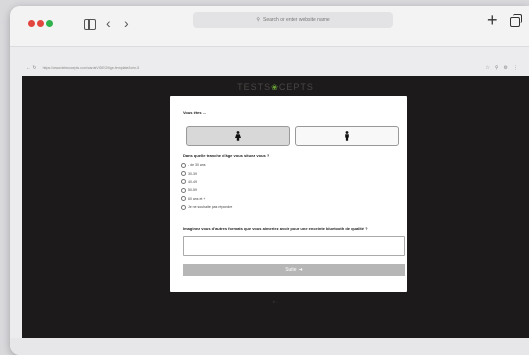 The image size is (529, 355). I want to click on age-option: 30-39, so click(206, 173).